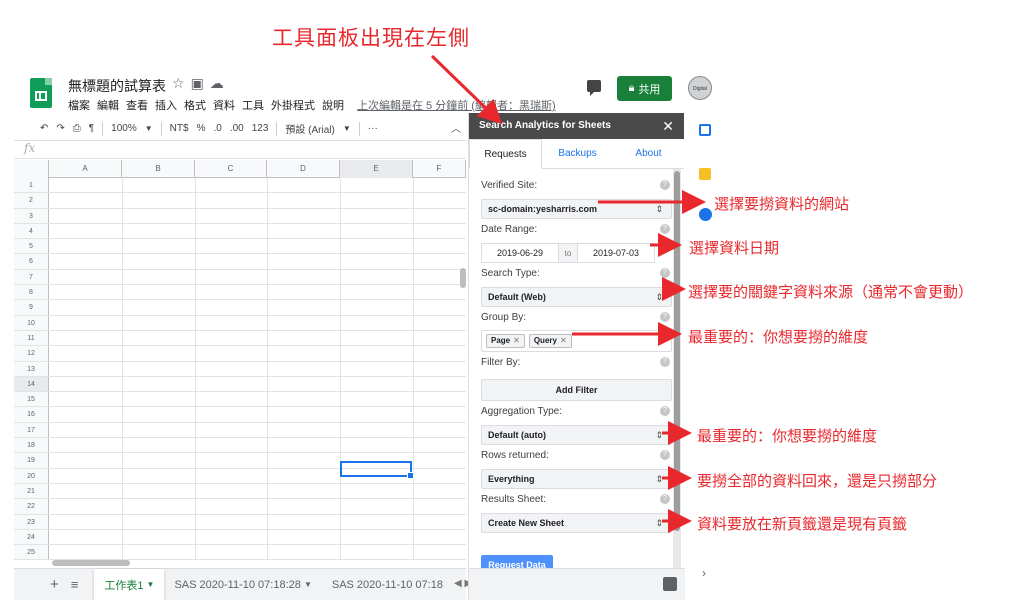  What do you see at coordinates (240, 323) in the screenshot?
I see `table-row: 10` at bounding box center [240, 323].